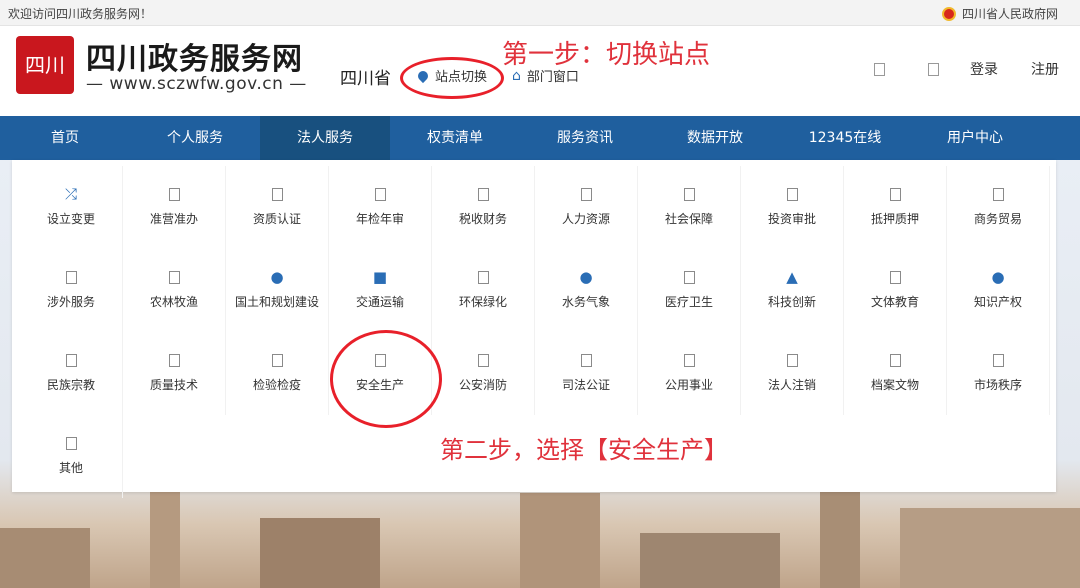 The image size is (1080, 588). What do you see at coordinates (688, 385) in the screenshot?
I see `category-label: 公用事业` at bounding box center [688, 385].